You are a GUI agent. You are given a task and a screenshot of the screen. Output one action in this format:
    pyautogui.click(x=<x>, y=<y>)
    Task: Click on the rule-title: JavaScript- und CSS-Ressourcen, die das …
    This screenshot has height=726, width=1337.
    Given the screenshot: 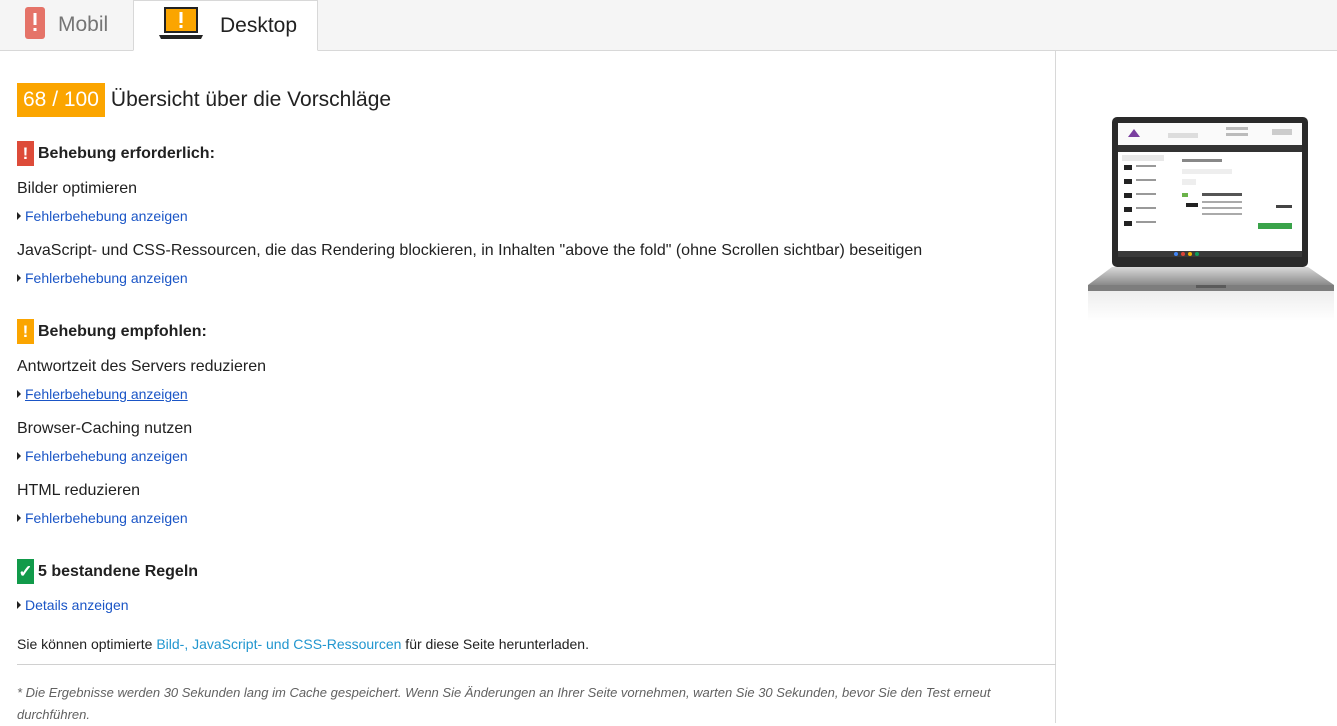 What is the action you would take?
    pyautogui.click(x=470, y=250)
    